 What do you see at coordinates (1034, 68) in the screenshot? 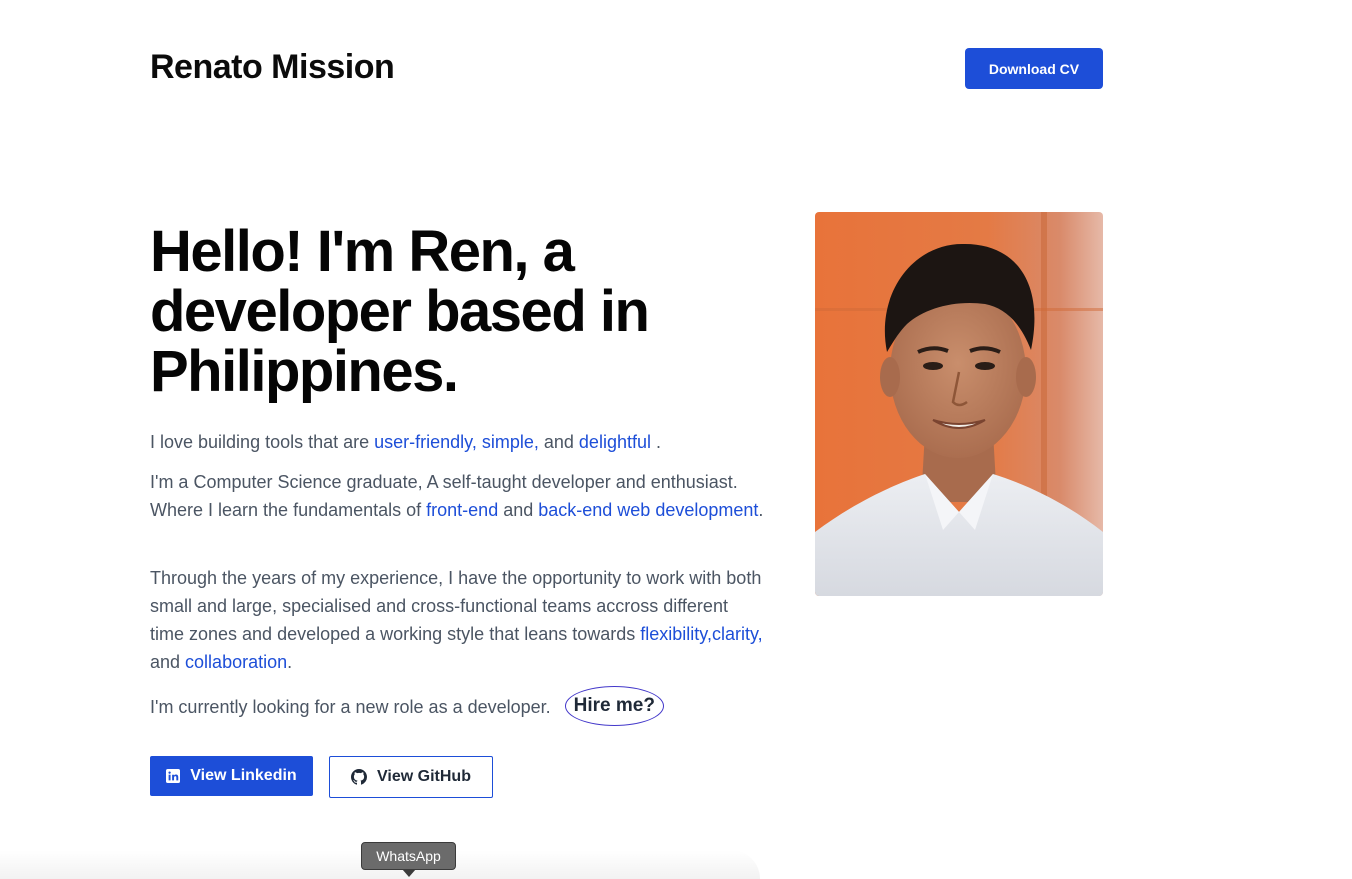
I see `download-cv-button: Download CV` at bounding box center [1034, 68].